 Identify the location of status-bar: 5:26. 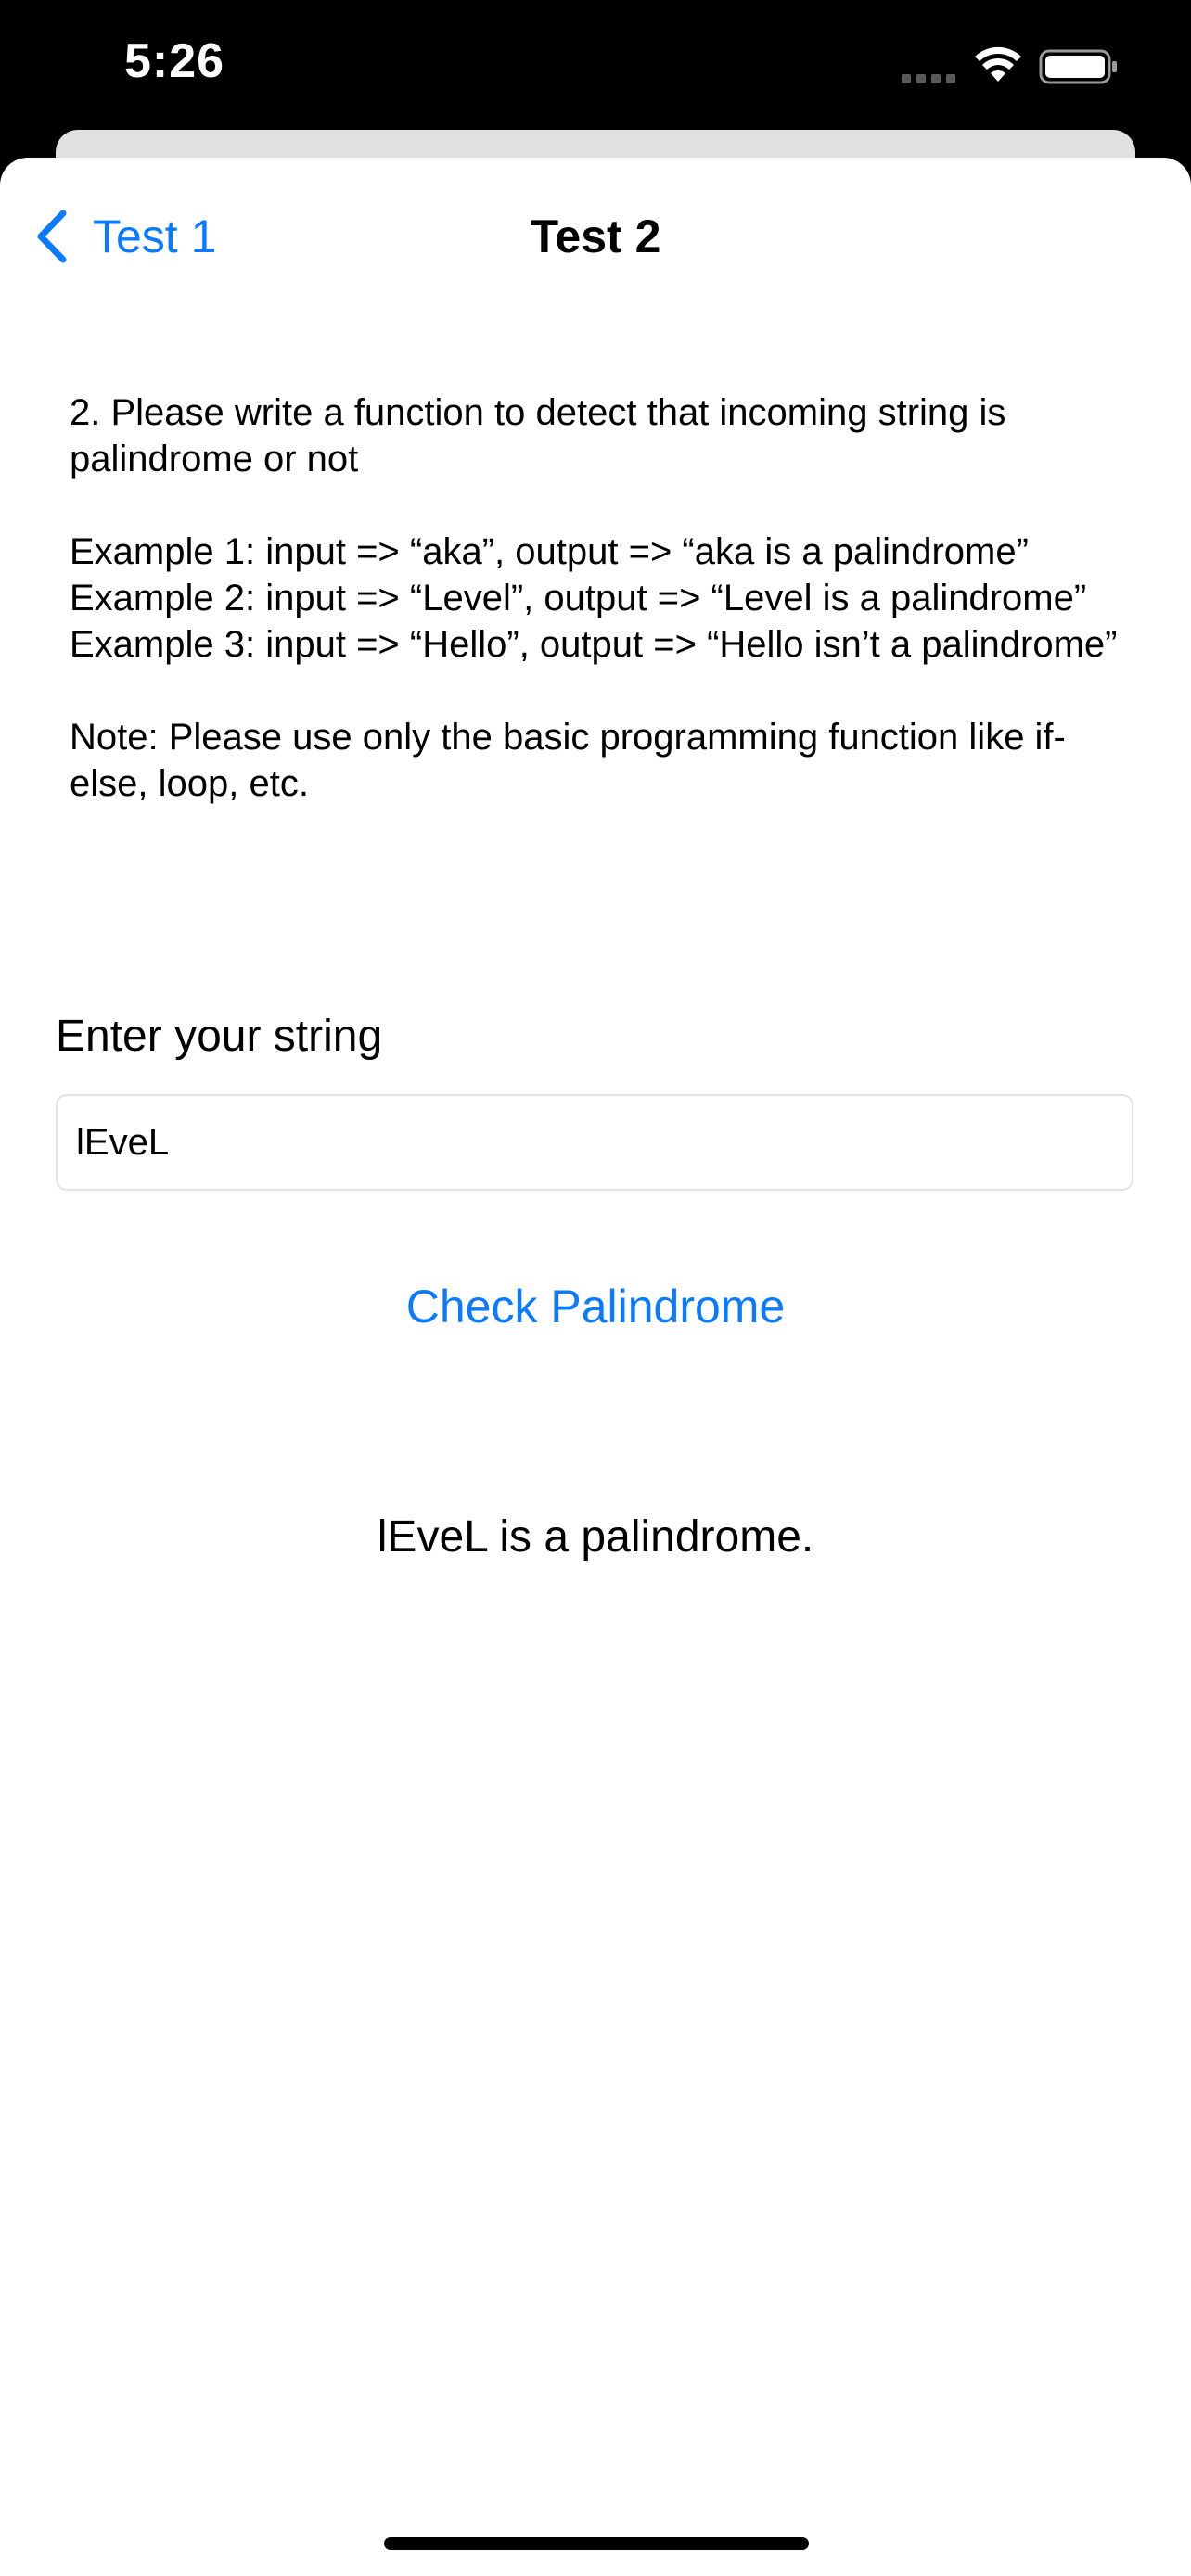
(595, 69).